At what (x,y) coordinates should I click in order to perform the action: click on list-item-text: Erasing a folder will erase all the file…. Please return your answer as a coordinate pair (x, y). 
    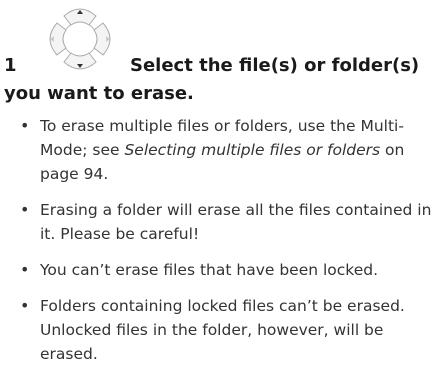
    Looking at the image, I should click on (236, 222).